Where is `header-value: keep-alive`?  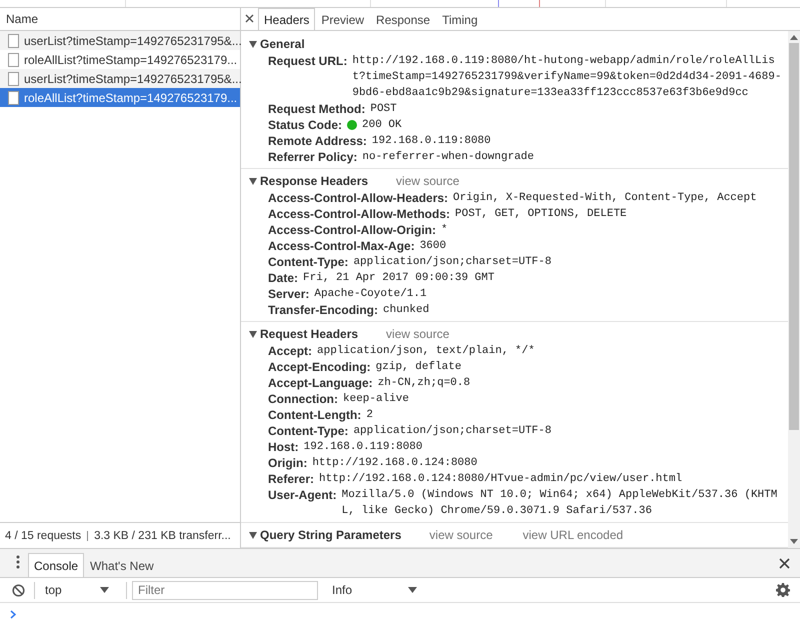 header-value: keep-alive is located at coordinates (376, 399).